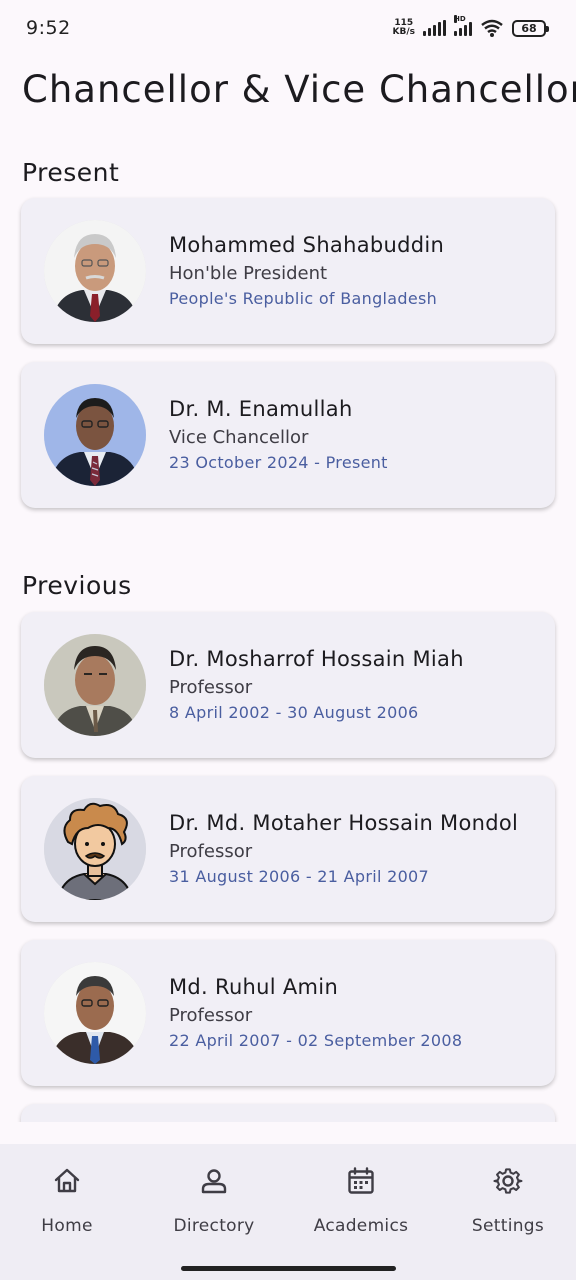  I want to click on home-indicator, so click(288, 1268).